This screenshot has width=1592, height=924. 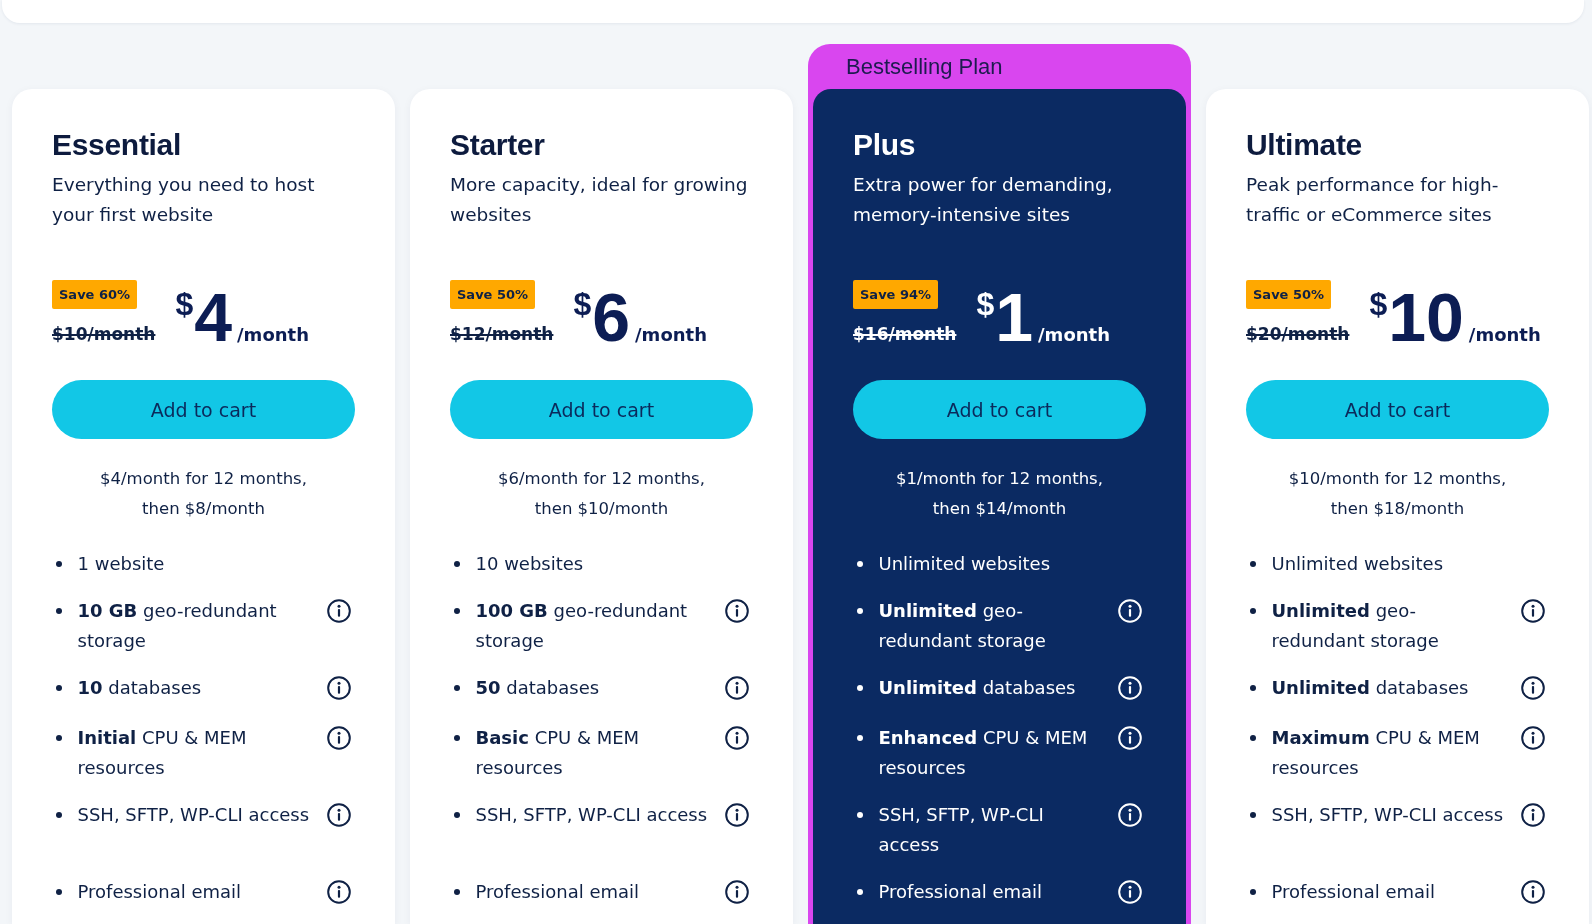 I want to click on old-price: $12/month, so click(x=502, y=334).